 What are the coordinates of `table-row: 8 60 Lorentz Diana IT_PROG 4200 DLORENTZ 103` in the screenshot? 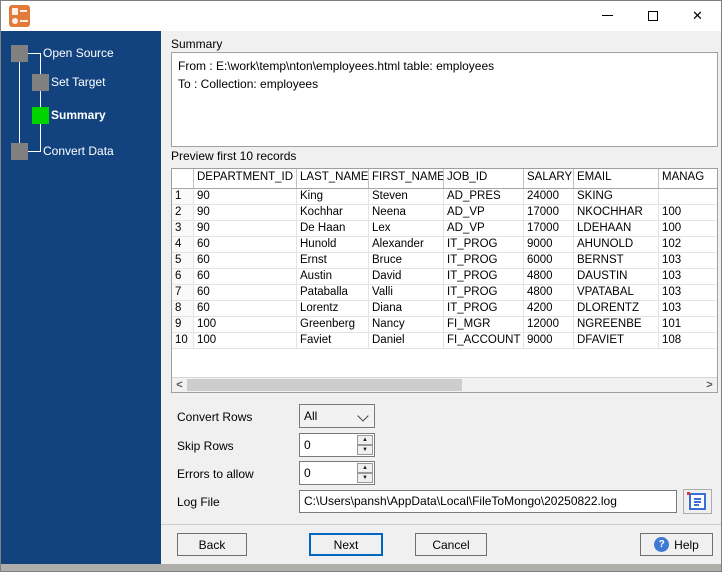 It's located at (444, 309).